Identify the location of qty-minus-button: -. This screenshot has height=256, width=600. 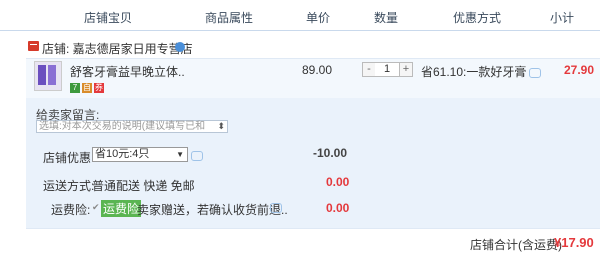
(369, 69).